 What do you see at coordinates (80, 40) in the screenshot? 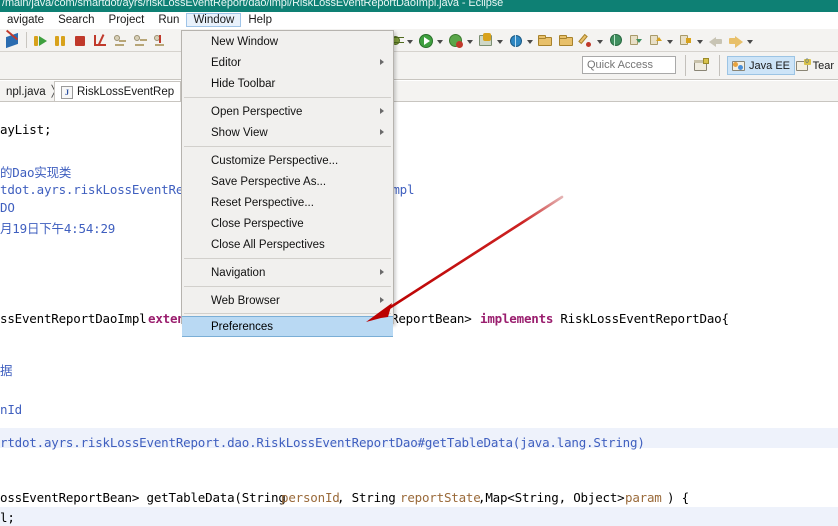
I see `terminate-icon` at bounding box center [80, 40].